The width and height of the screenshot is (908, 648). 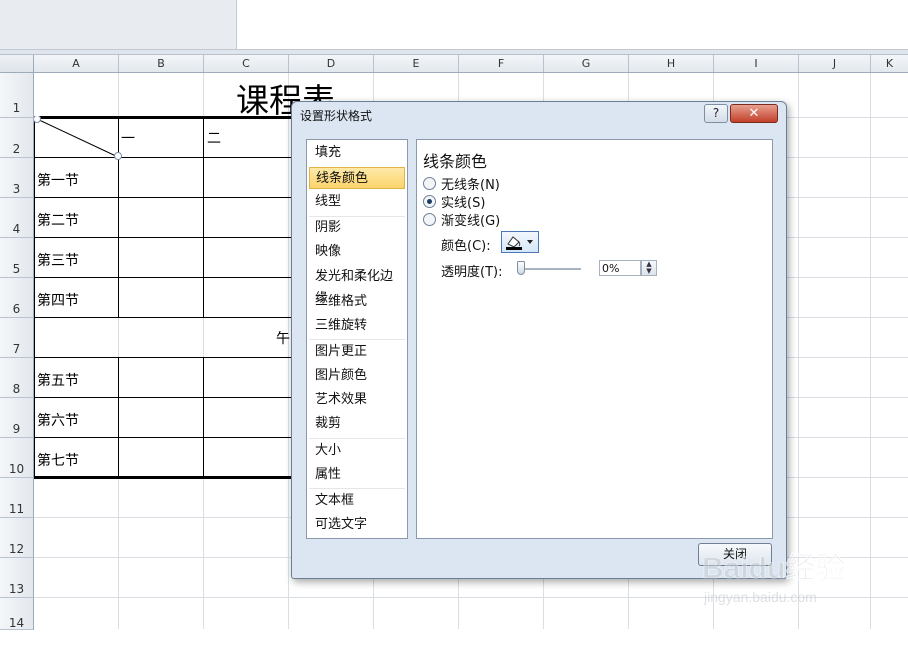 I want to click on column-header-a: A, so click(x=76, y=63).